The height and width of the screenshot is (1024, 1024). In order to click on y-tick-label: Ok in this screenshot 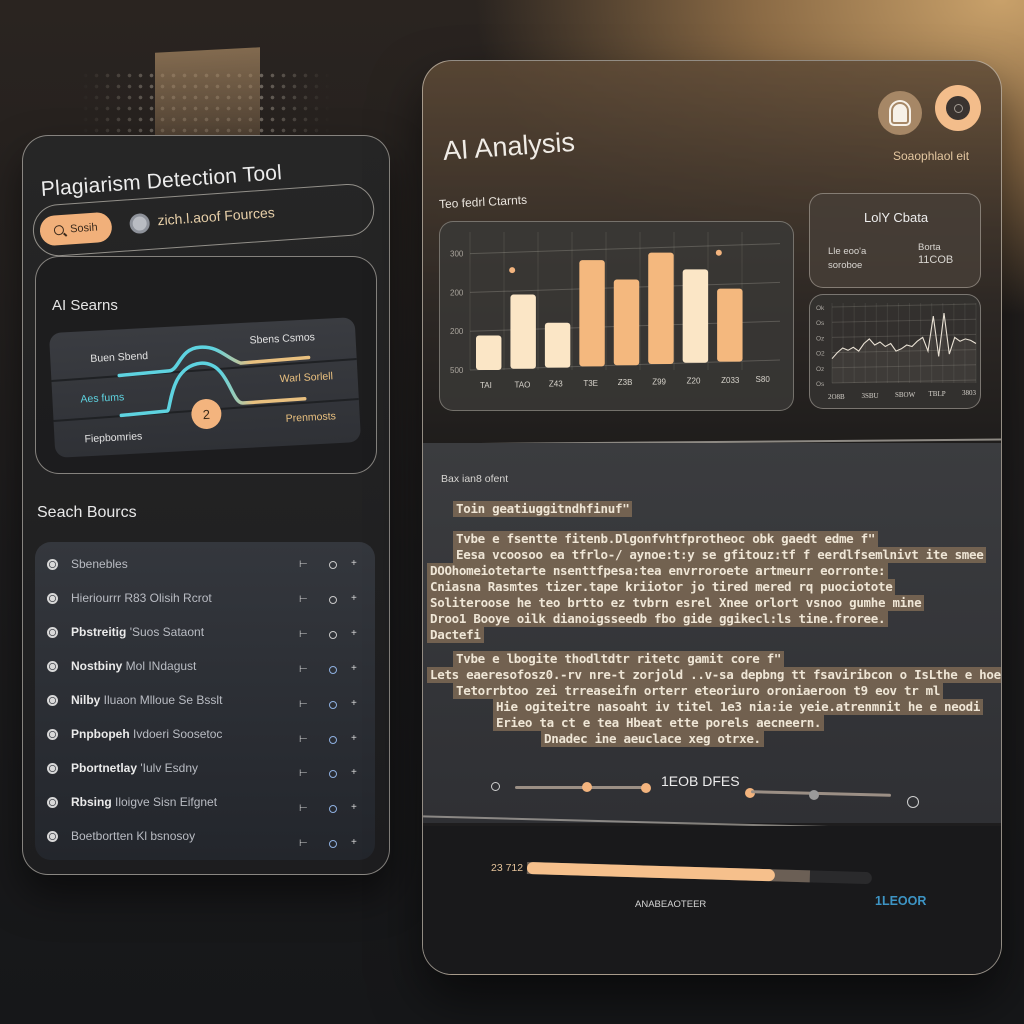, I will do `click(820, 308)`.